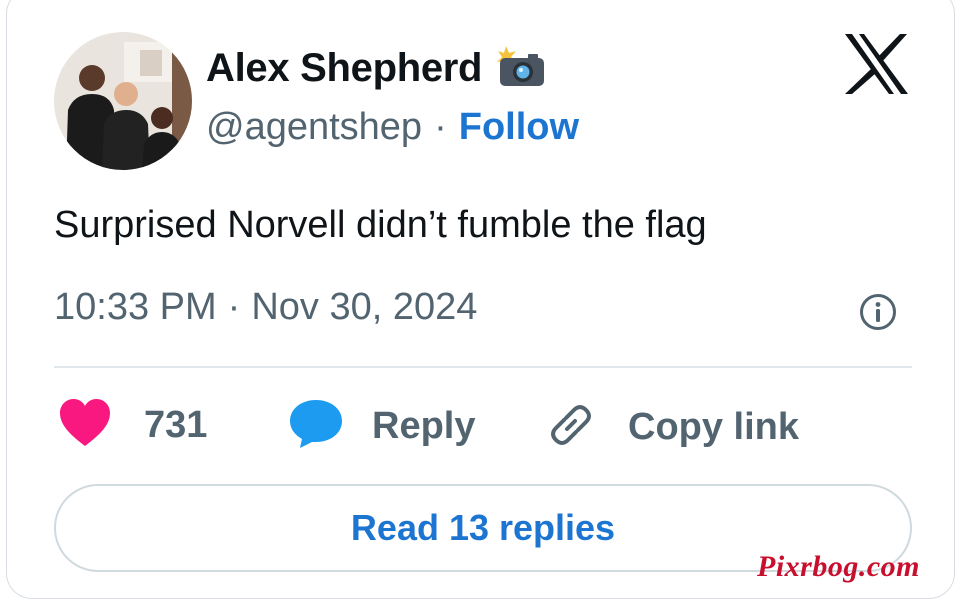  Describe the element at coordinates (838, 566) in the screenshot. I see `watermark: Pixrbog.com` at that location.